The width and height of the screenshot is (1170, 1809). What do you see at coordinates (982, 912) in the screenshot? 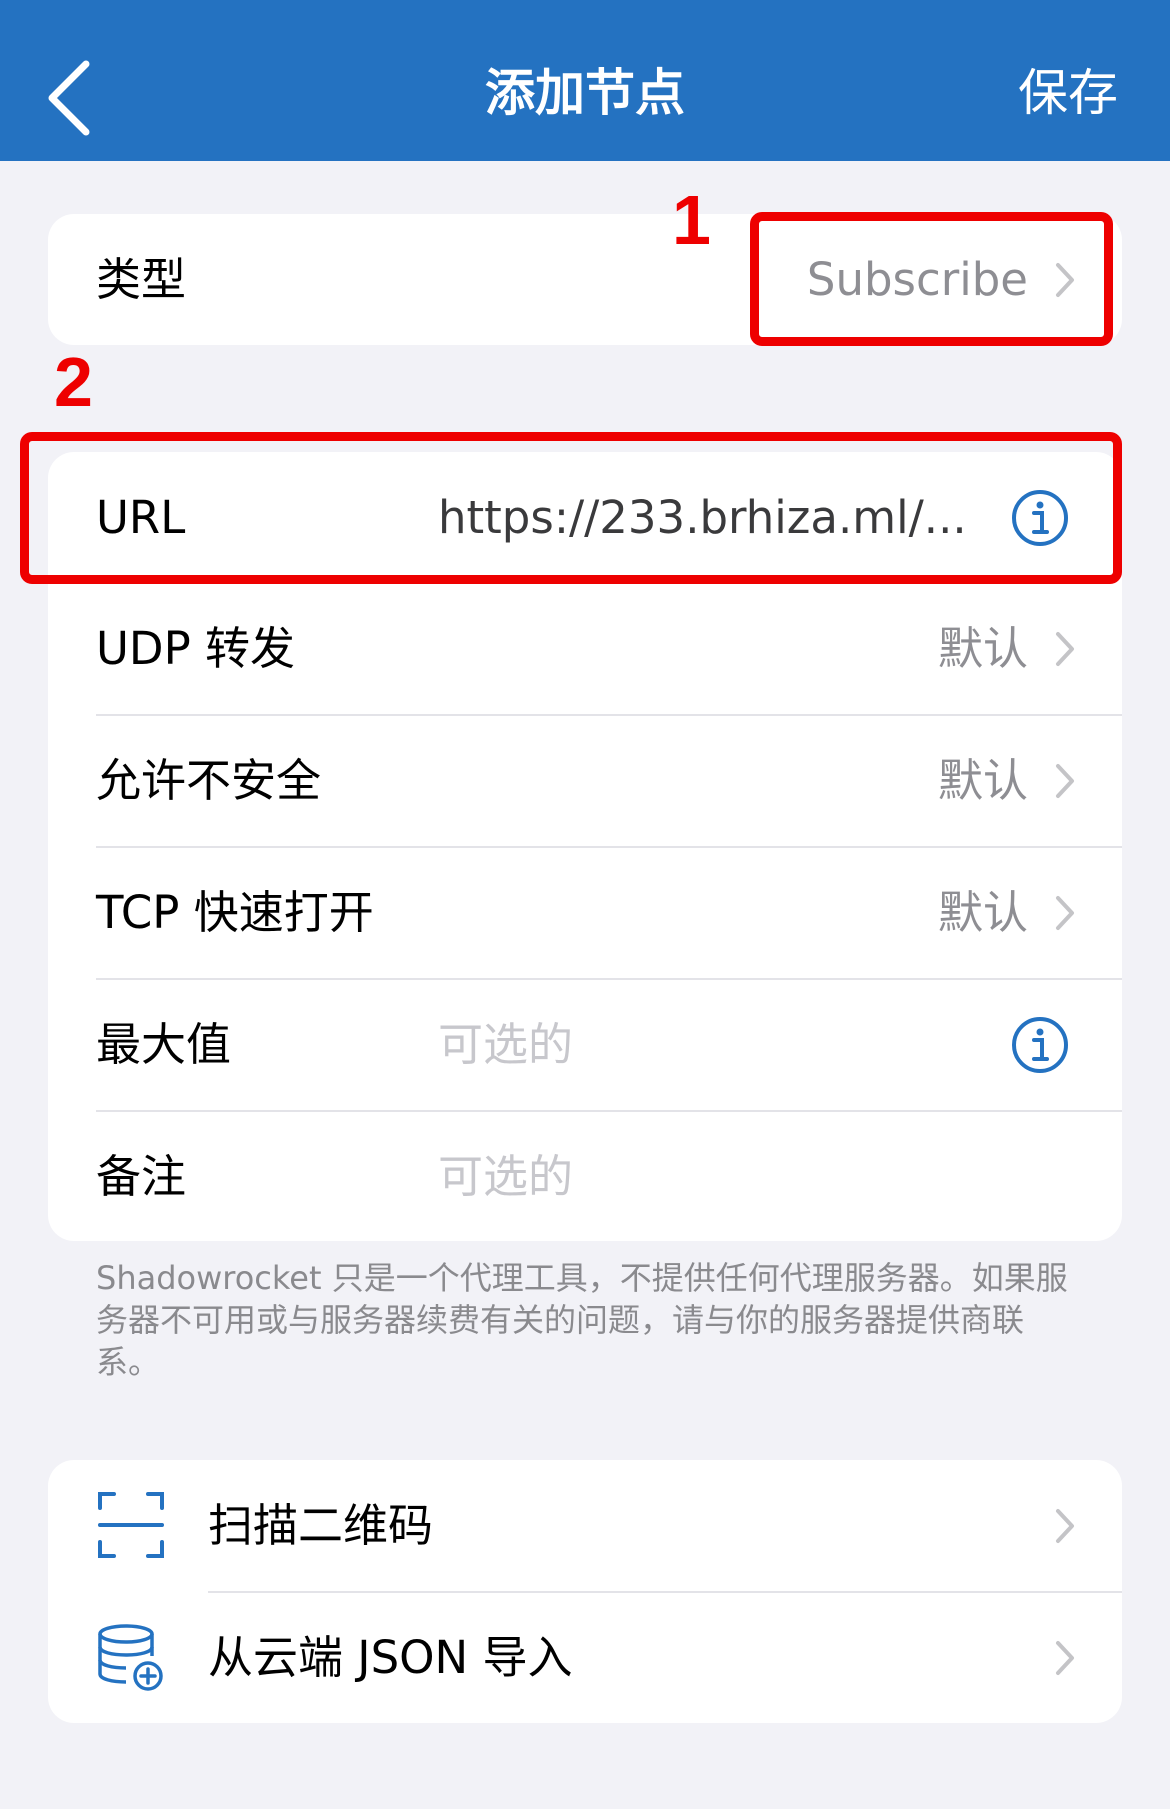
I see `tcp-fast-open-value: 默认` at bounding box center [982, 912].